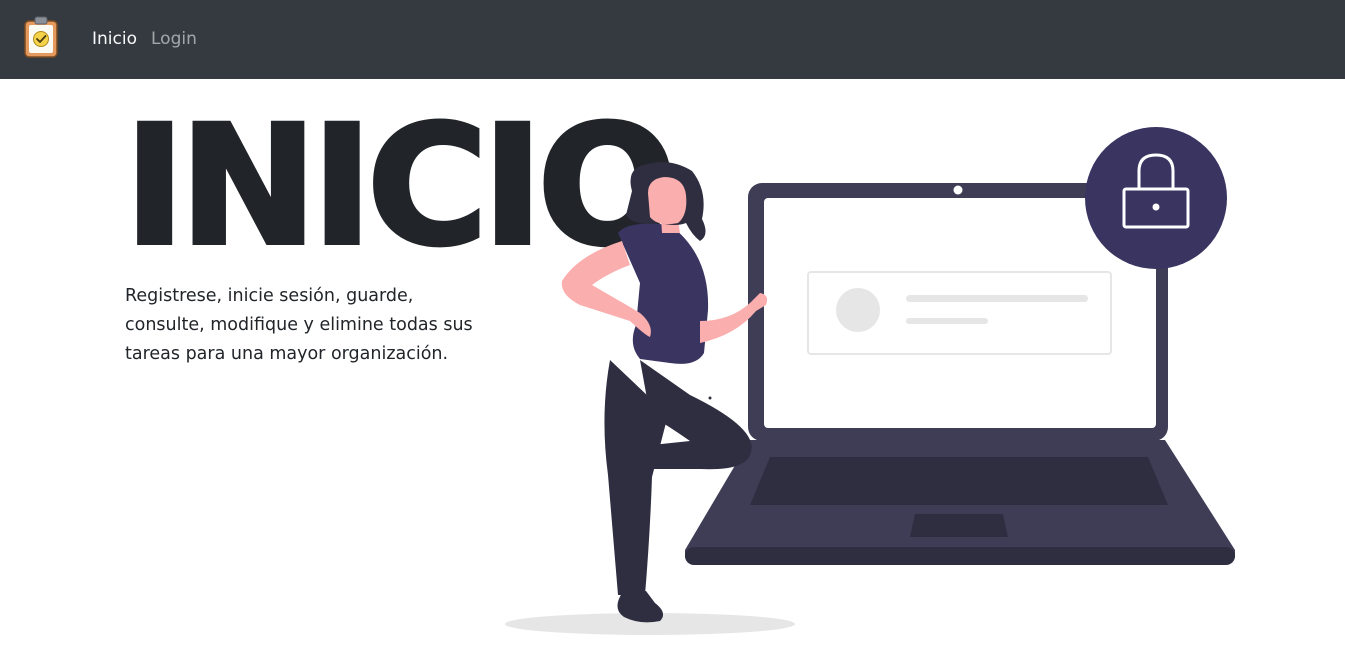 This screenshot has height=653, width=1345. I want to click on laptop-camera, so click(958, 190).